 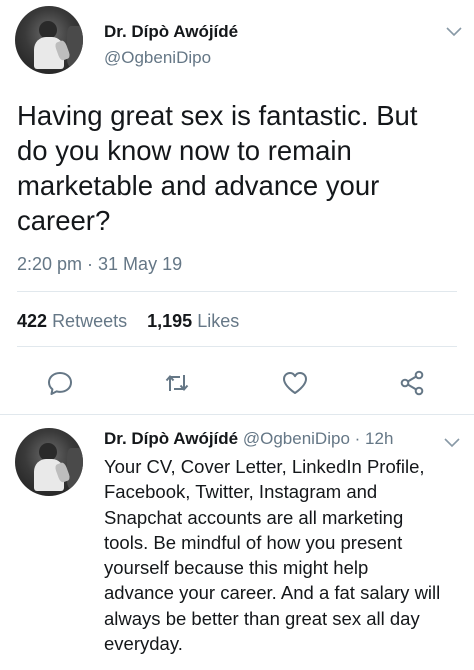 I want to click on author-avatar, so click(x=49, y=40).